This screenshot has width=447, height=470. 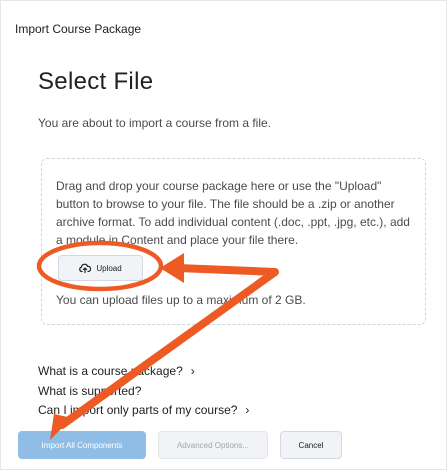 I want to click on help-link-label: What is a course package?, so click(x=110, y=371).